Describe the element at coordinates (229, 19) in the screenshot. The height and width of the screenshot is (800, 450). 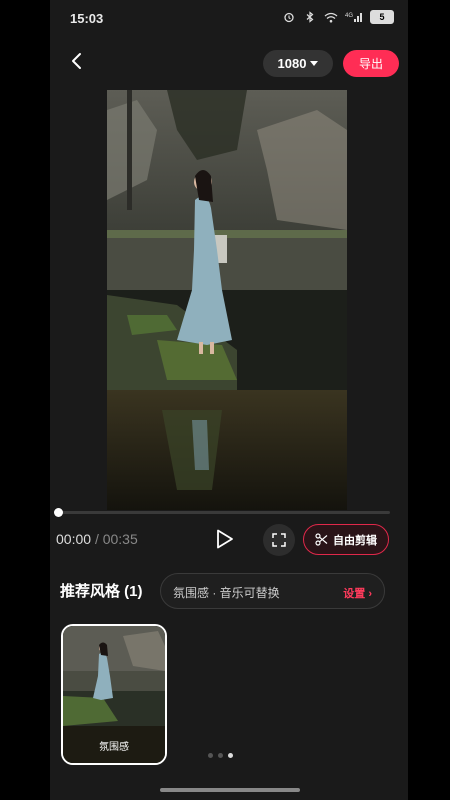
I see `status-bar: 15:03 4G 5` at that location.